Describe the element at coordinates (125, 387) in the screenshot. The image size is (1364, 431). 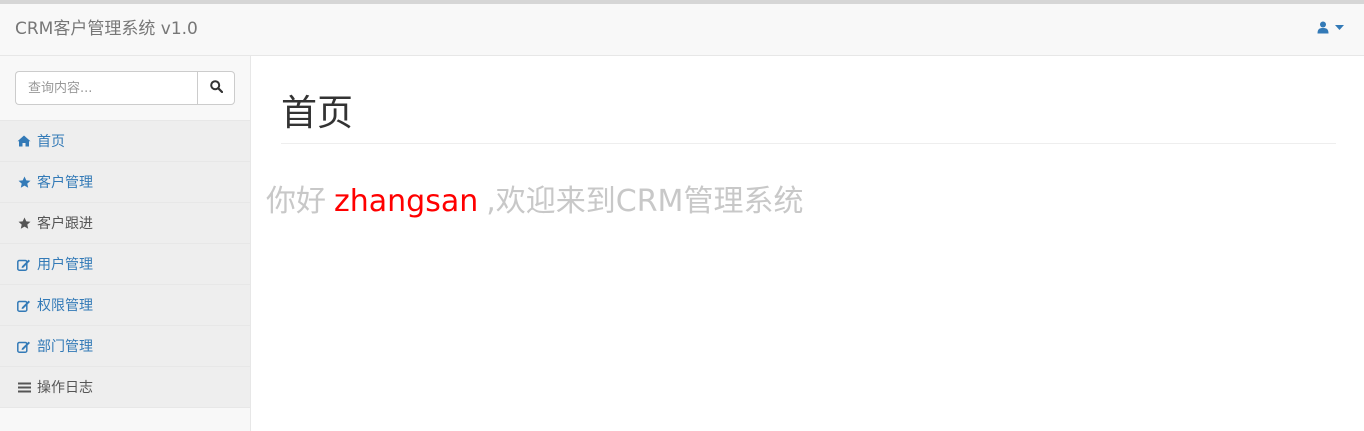
I see `sidebar-item-logs: 操作日志` at that location.